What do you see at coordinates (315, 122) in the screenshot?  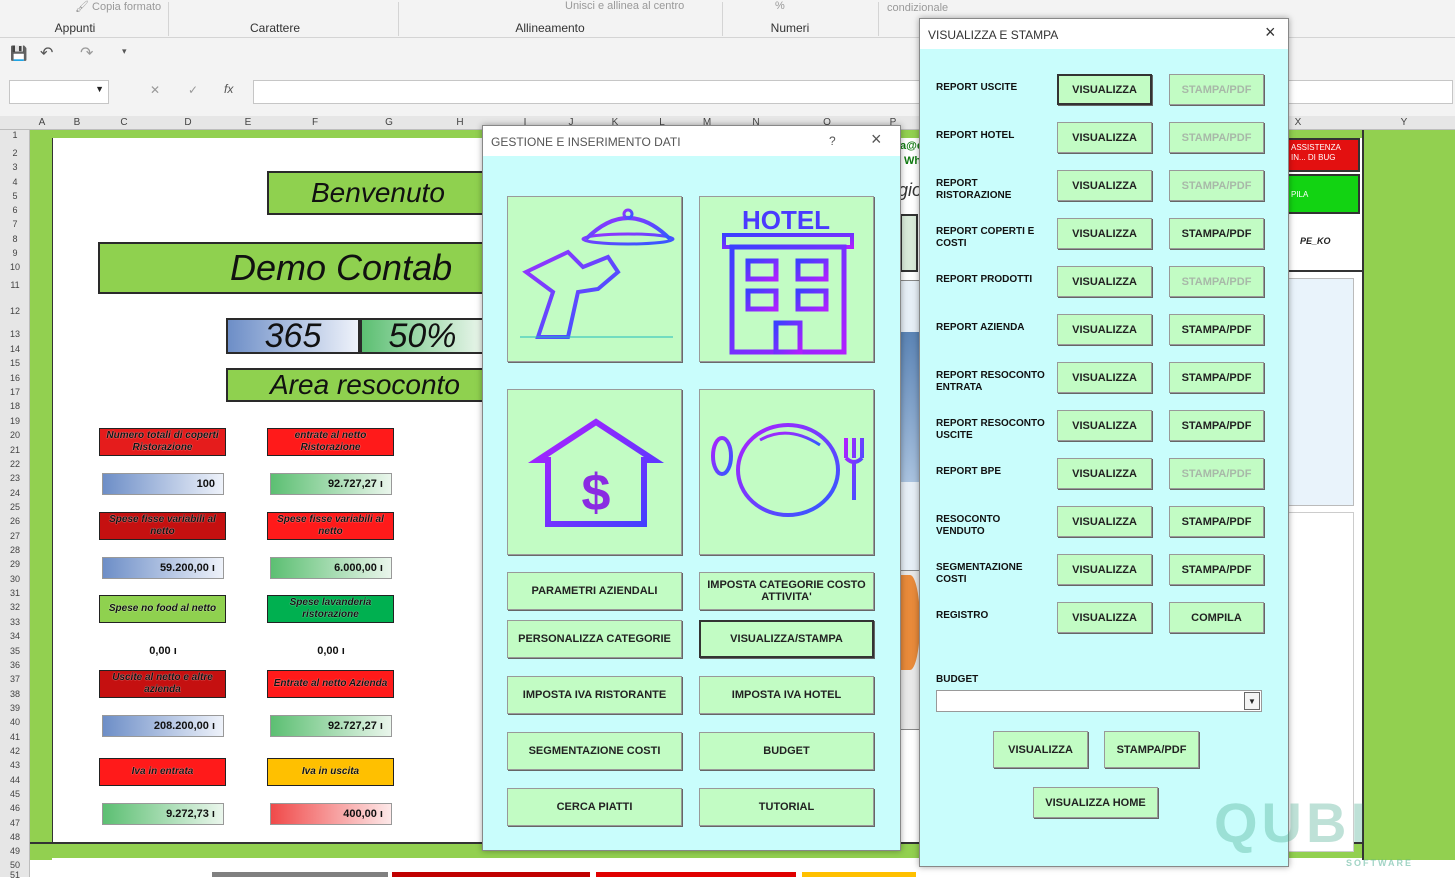 I see `column-header: F` at bounding box center [315, 122].